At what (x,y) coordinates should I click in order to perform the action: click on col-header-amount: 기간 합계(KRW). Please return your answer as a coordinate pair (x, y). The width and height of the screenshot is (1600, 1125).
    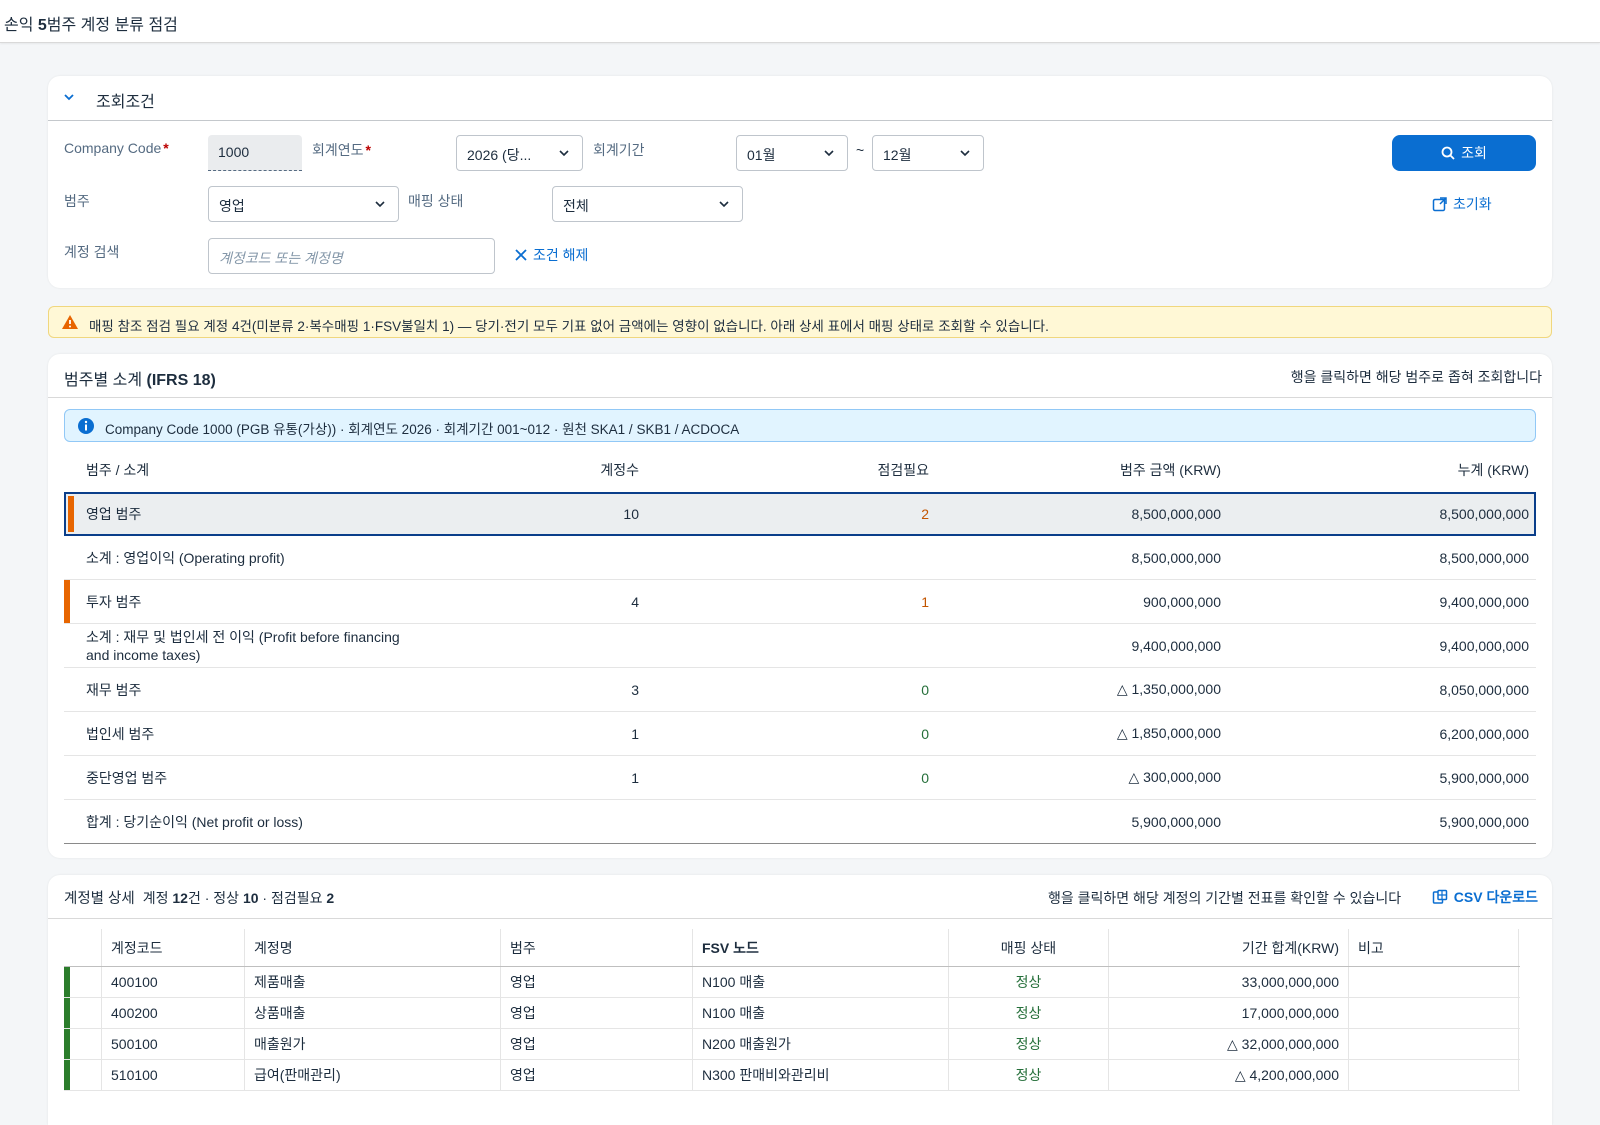
    Looking at the image, I should click on (1229, 947).